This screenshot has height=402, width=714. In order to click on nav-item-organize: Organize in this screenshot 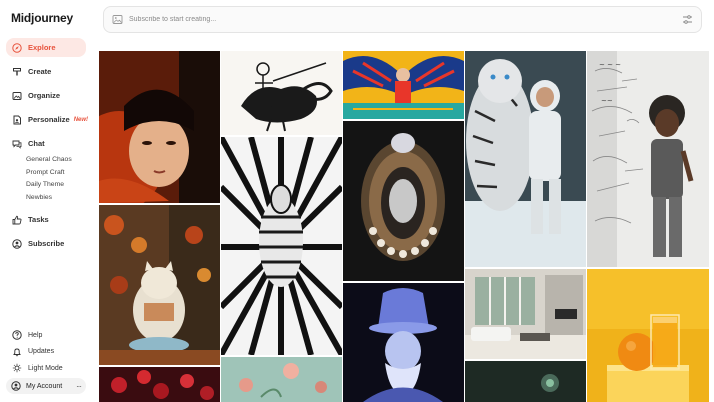, I will do `click(46, 95)`.